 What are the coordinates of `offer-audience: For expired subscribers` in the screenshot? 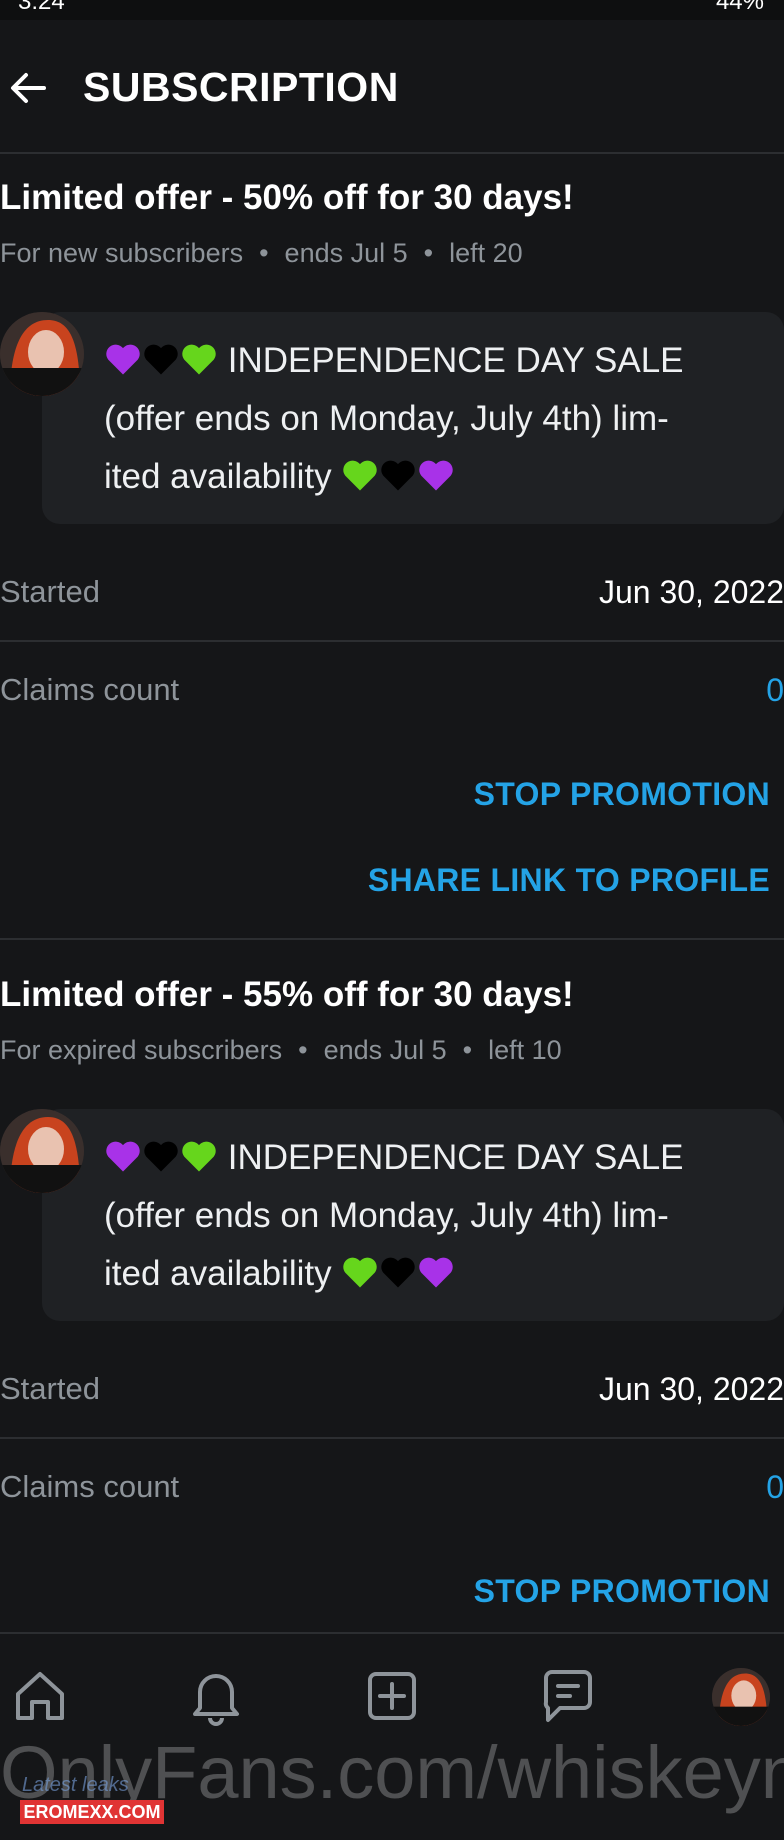 It's located at (141, 1050).